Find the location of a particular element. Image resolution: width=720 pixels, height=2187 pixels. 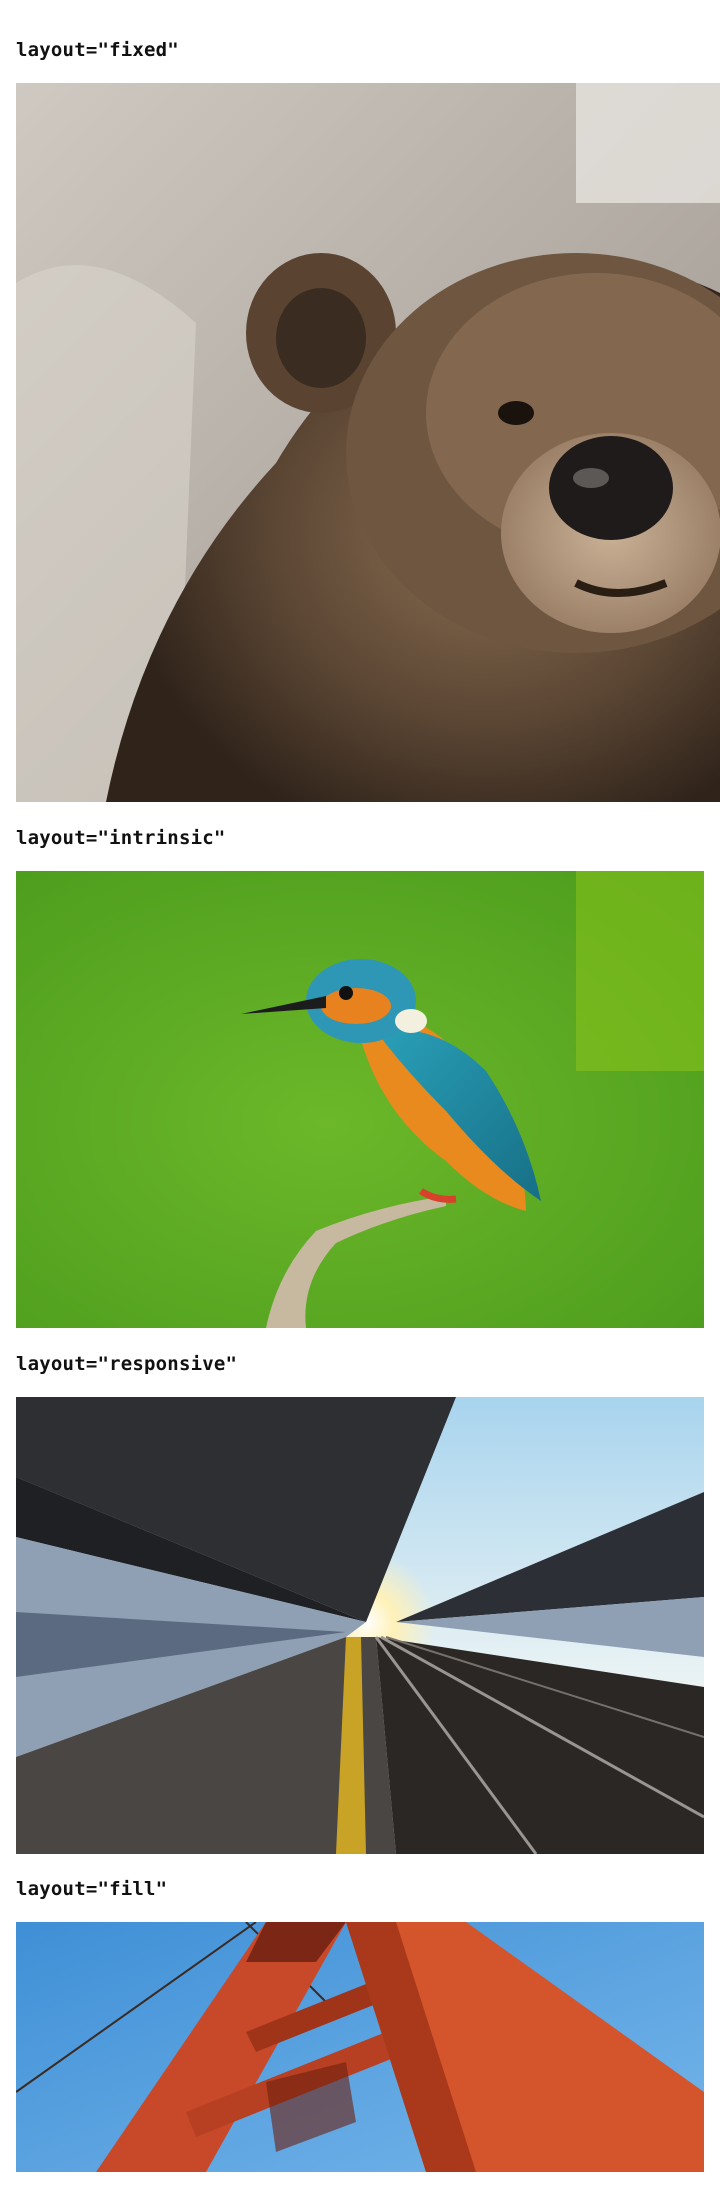

layout-fill-label: layout="fill" is located at coordinates (92, 1889).